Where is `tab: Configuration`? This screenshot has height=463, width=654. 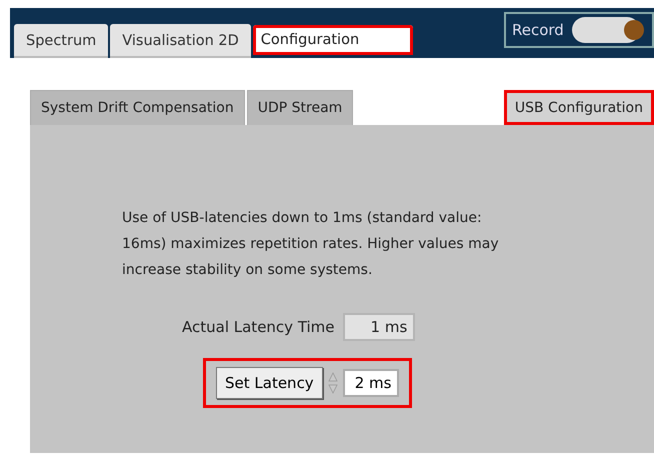 tab: Configuration is located at coordinates (332, 40).